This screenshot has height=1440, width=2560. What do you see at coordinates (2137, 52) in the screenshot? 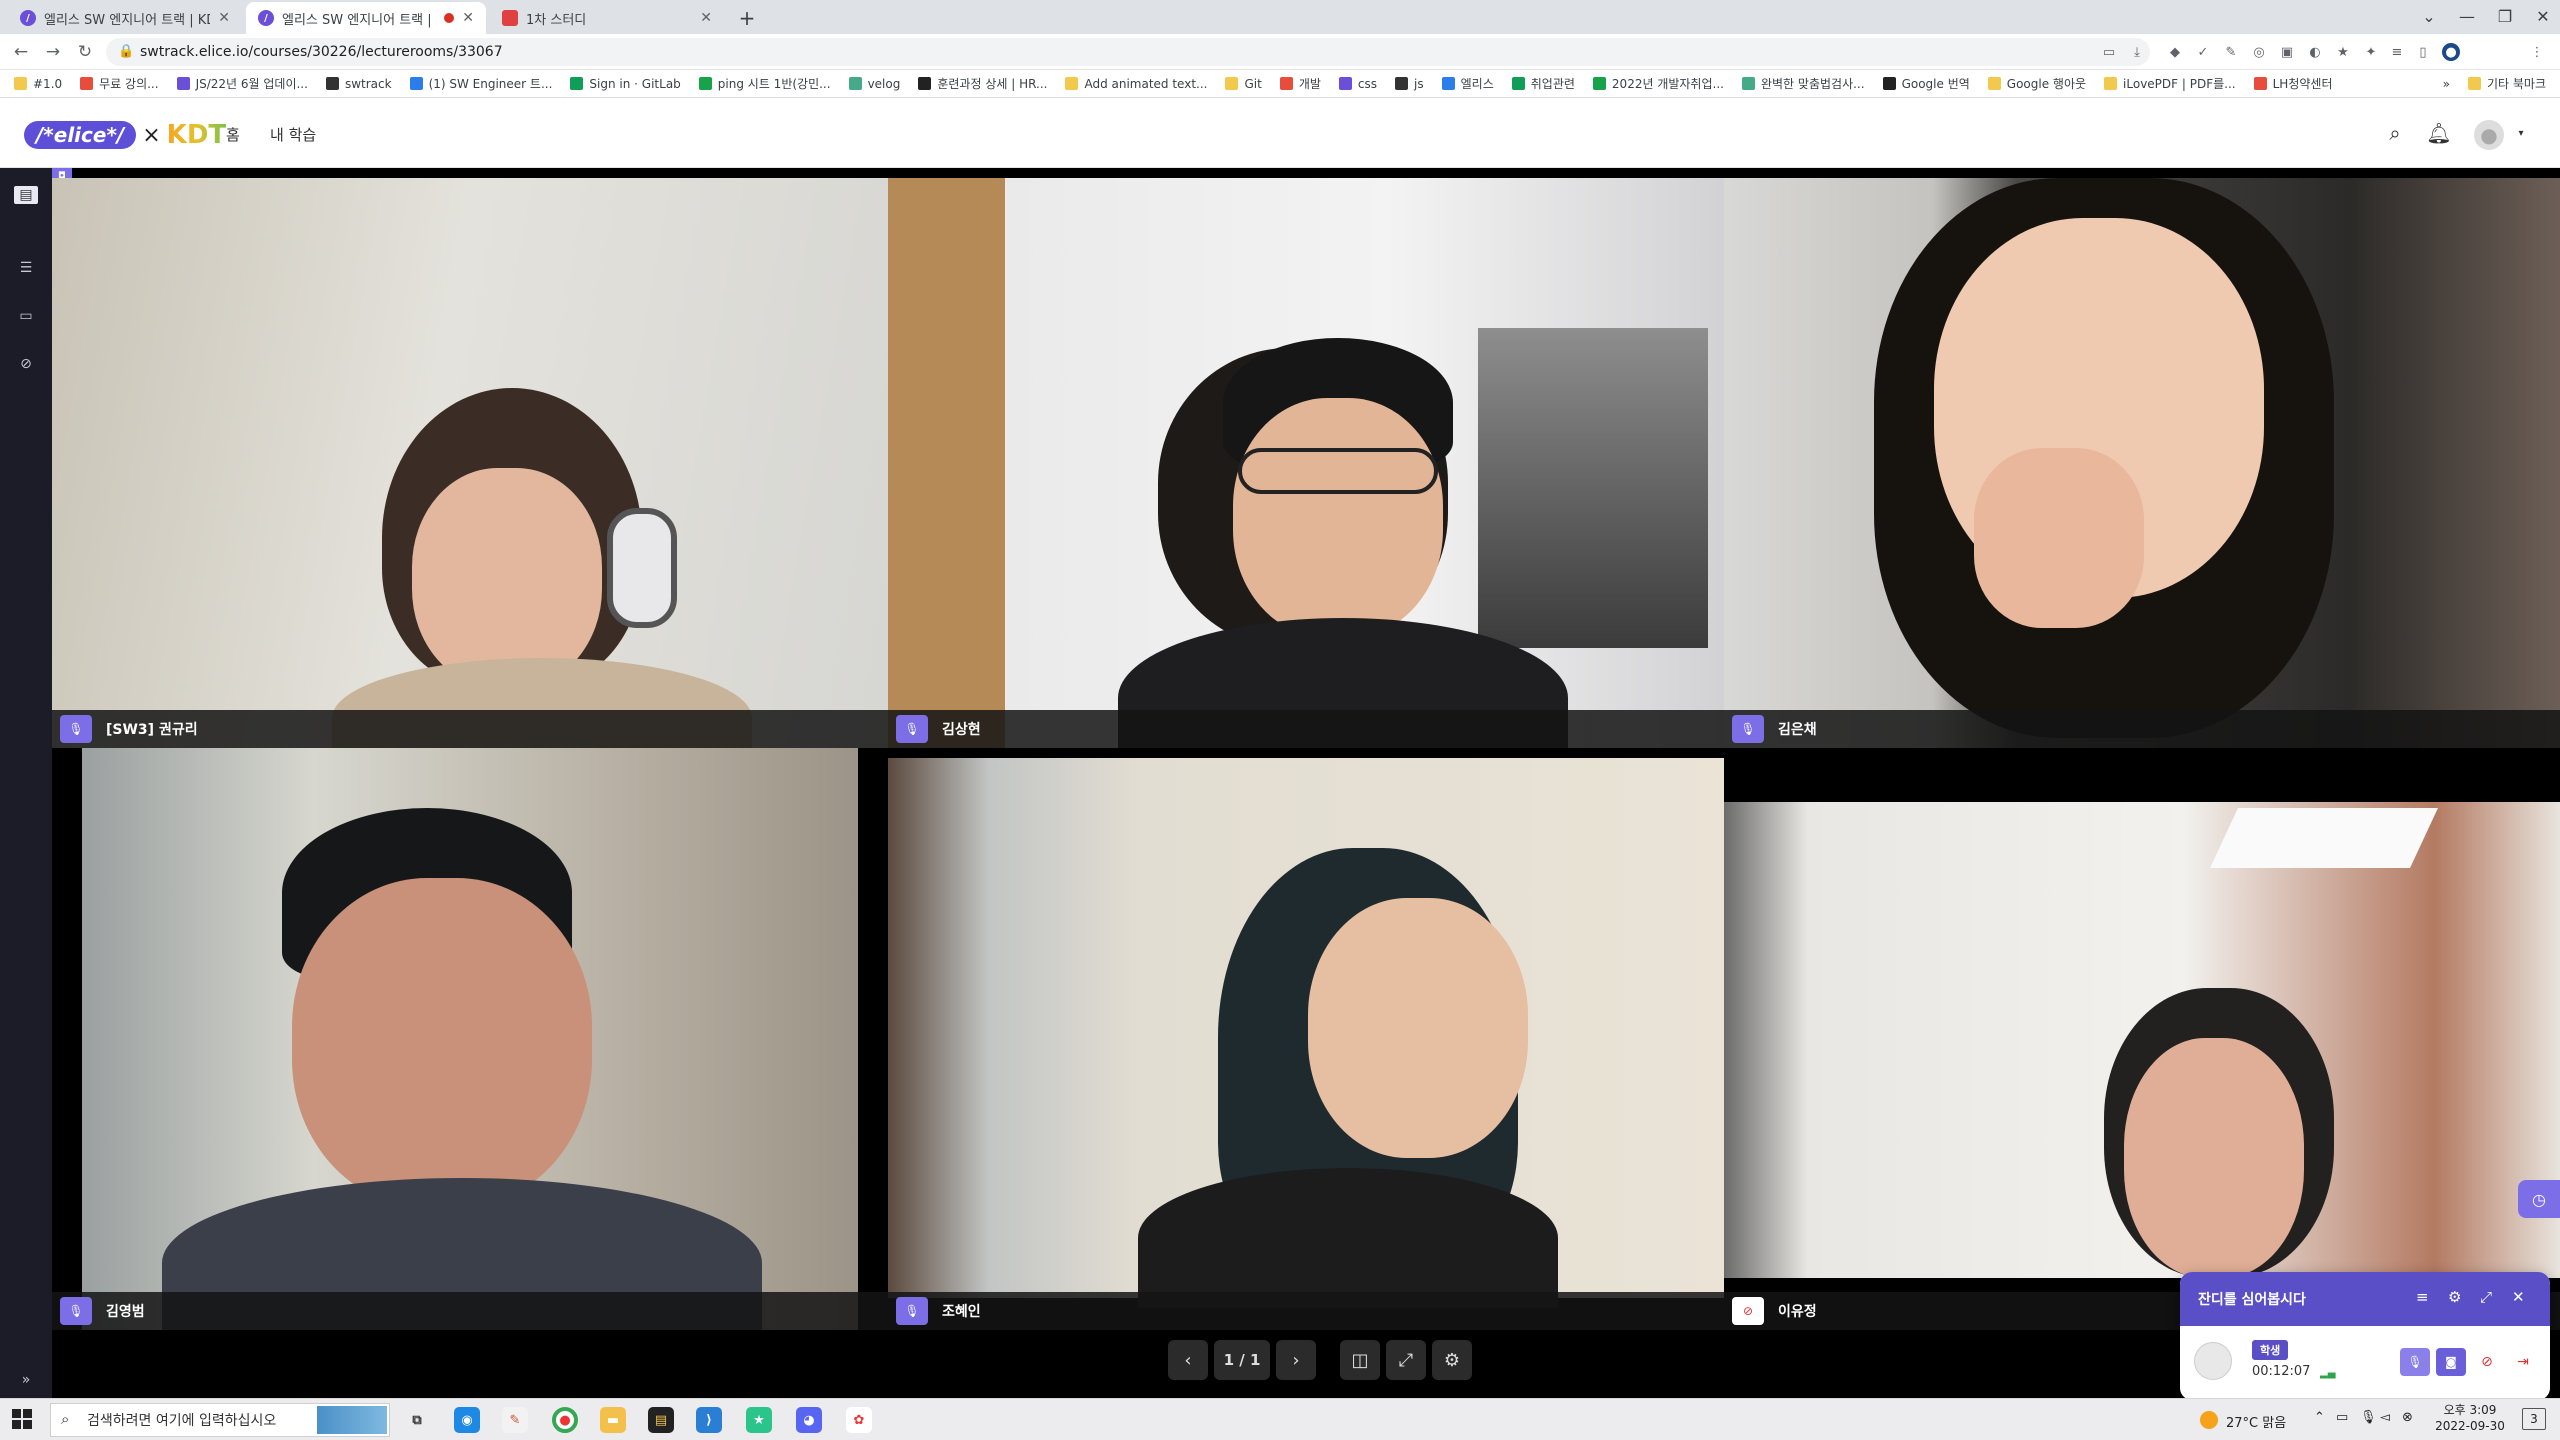
I see `install-icon: ⤓` at bounding box center [2137, 52].